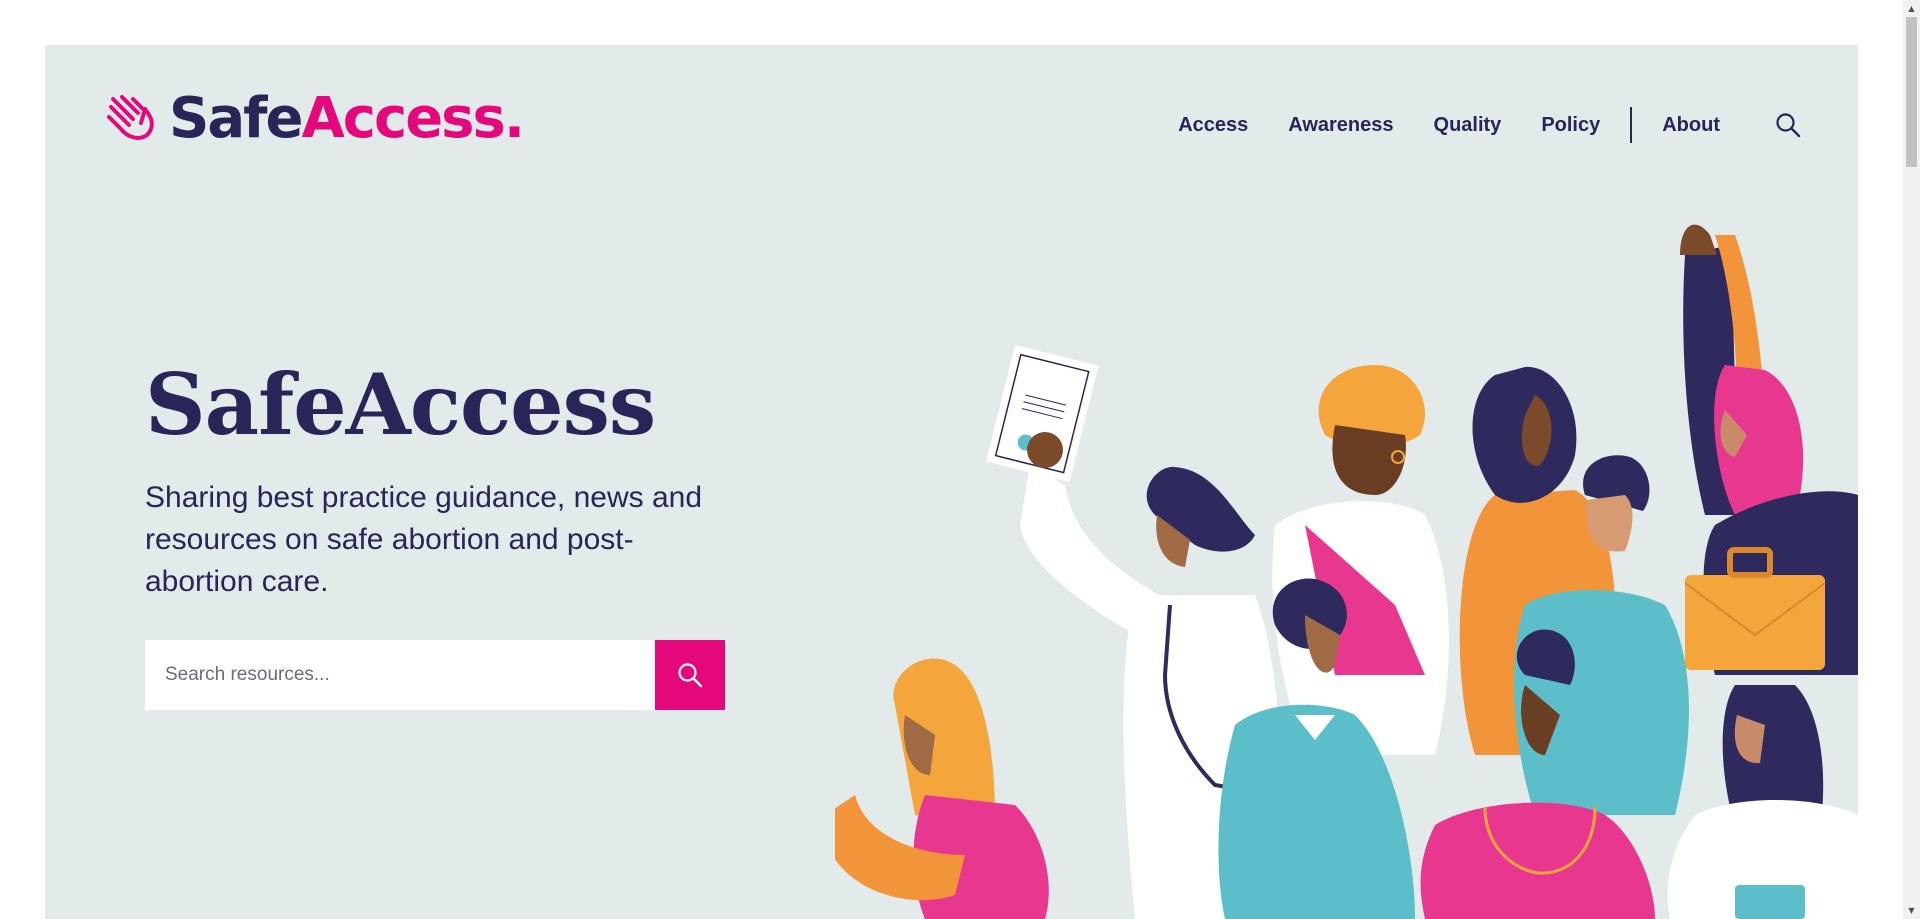 The width and height of the screenshot is (1920, 919). I want to click on search-submit-button, so click(690, 675).